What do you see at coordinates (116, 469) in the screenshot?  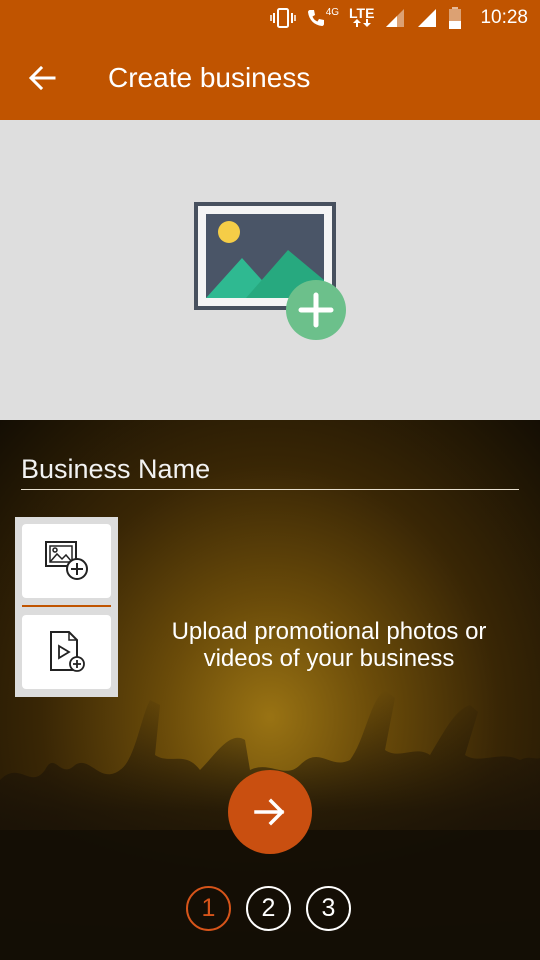 I see `business-name-placeholder: Business Name` at bounding box center [116, 469].